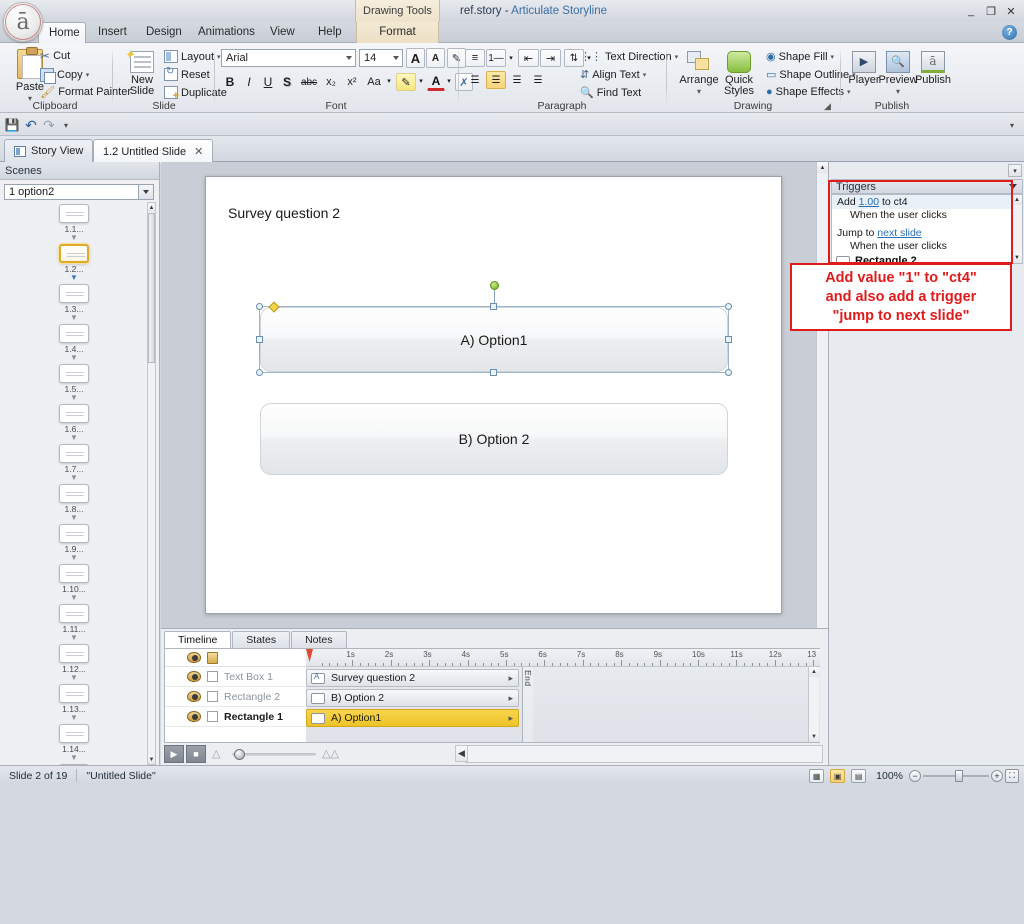 The height and width of the screenshot is (924, 1024). What do you see at coordinates (538, 80) in the screenshot?
I see `justify-button: ☰` at bounding box center [538, 80].